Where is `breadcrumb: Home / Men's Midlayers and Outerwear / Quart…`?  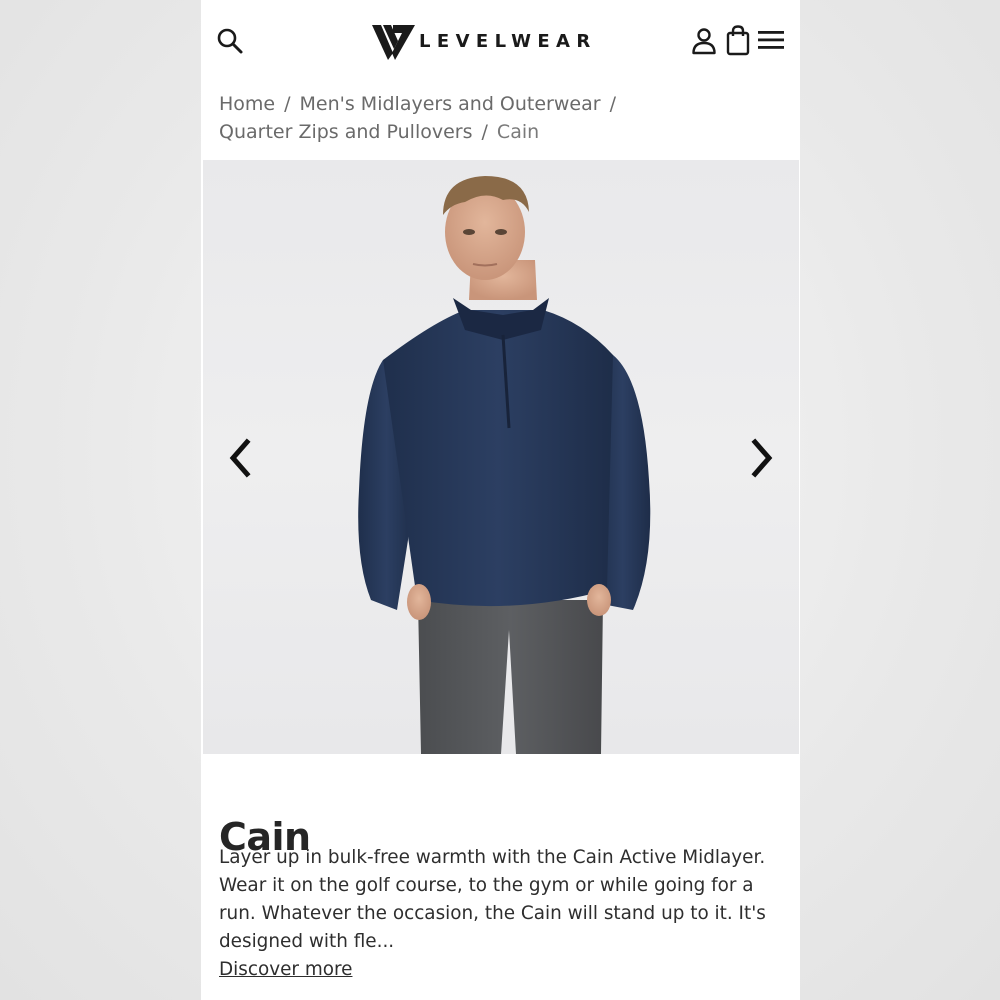 breadcrumb: Home / Men's Midlayers and Outerwear / Quart… is located at coordinates (504, 118).